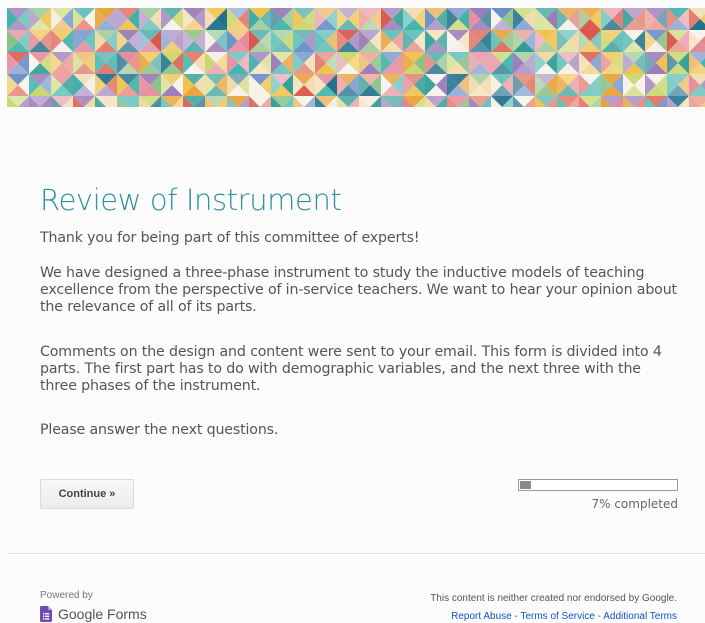  I want to click on google-forms-logo: Google Forms, so click(93, 614).